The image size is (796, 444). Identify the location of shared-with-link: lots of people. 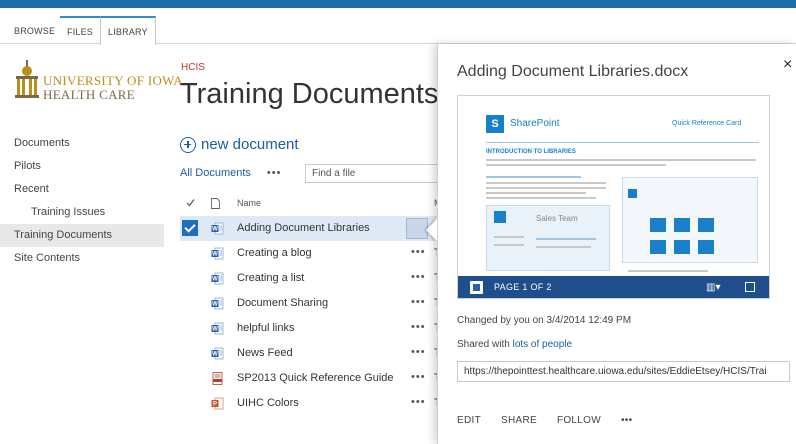
(543, 344).